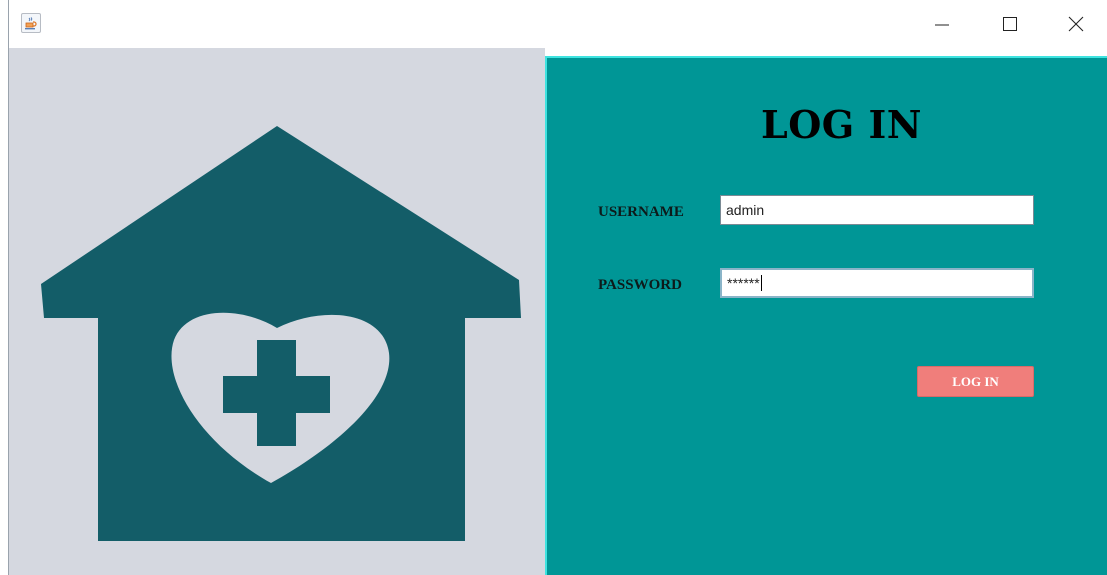  I want to click on login-button: LOG IN, so click(975, 381).